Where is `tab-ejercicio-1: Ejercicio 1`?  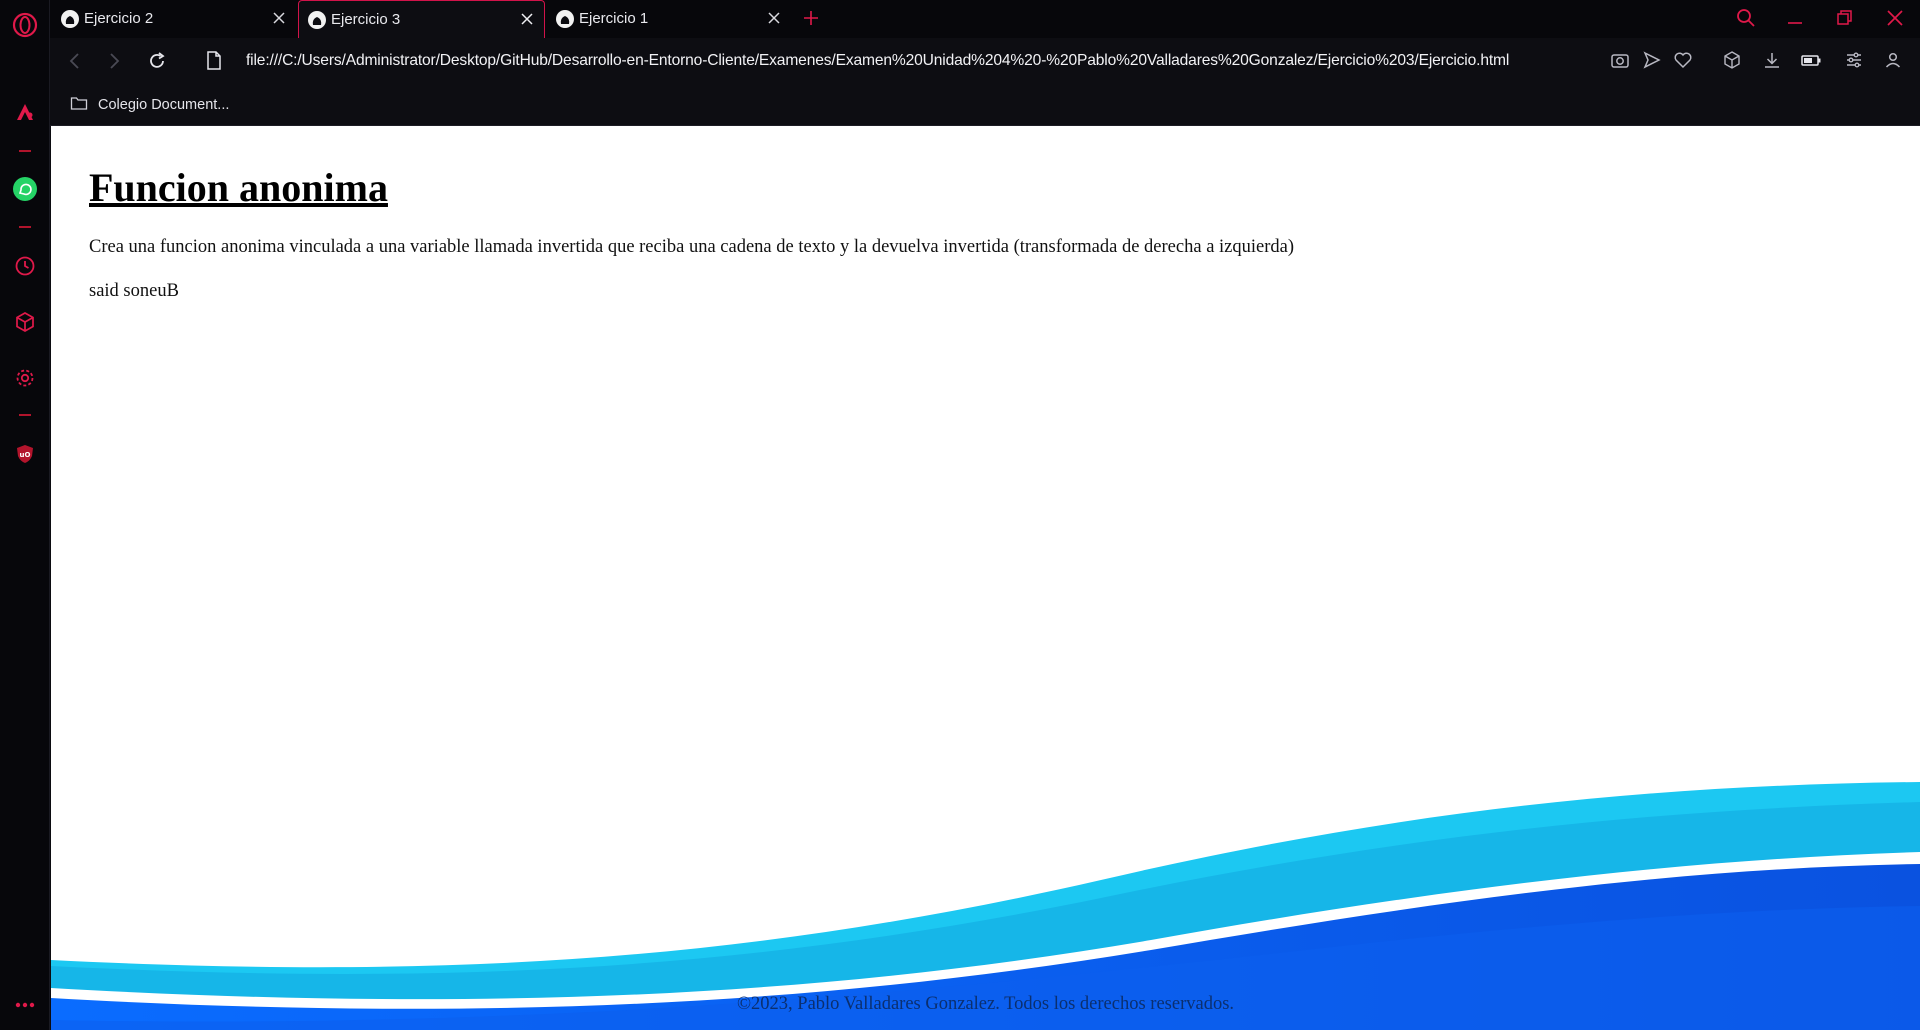 tab-ejercicio-1: Ejercicio 1 is located at coordinates (669, 19).